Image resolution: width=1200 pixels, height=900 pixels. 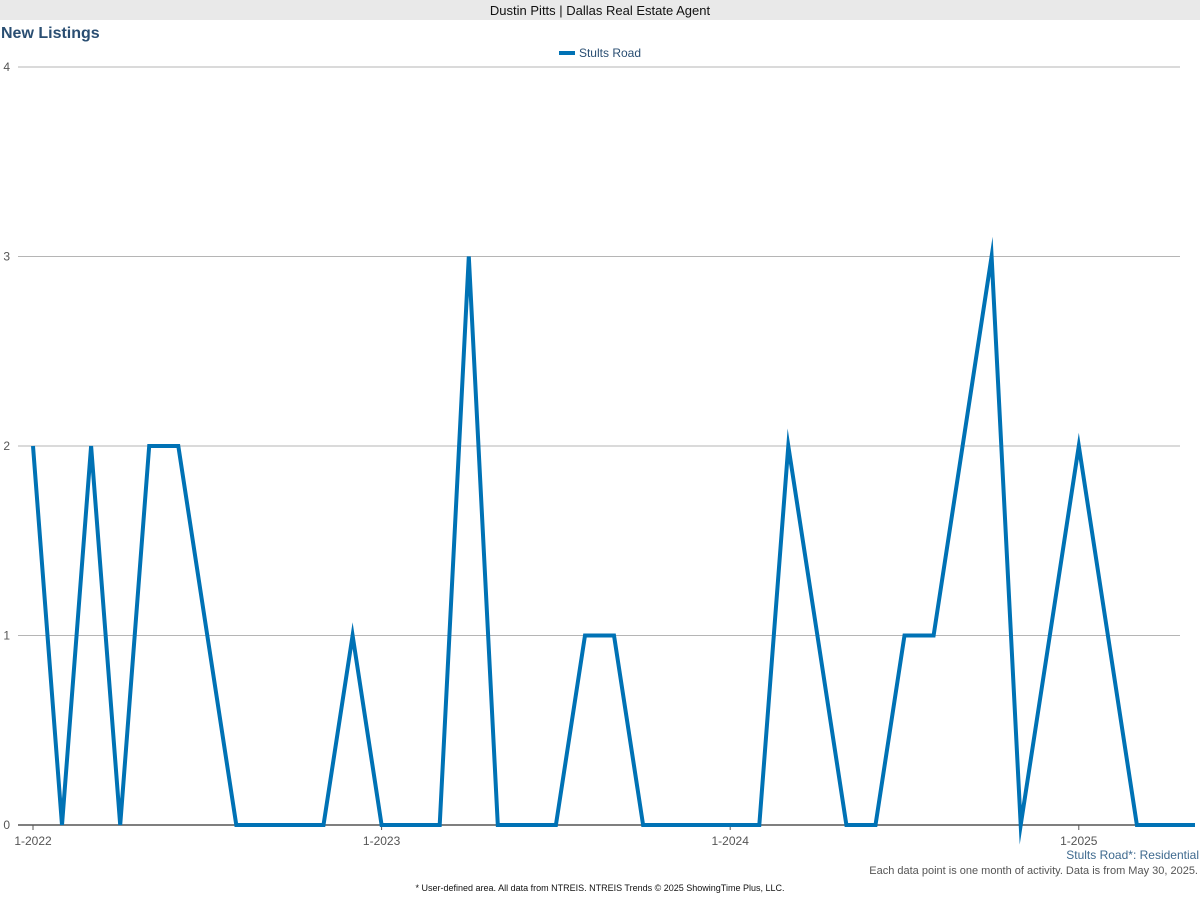 What do you see at coordinates (6, 257) in the screenshot?
I see `y-tick-label: 3` at bounding box center [6, 257].